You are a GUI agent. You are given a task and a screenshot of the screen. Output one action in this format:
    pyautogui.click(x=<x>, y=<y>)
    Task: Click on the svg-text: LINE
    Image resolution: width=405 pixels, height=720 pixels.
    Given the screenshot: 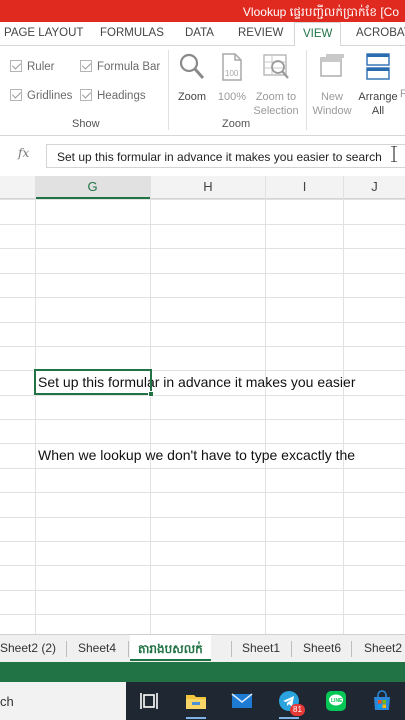 What is the action you would take?
    pyautogui.click(x=337, y=701)
    